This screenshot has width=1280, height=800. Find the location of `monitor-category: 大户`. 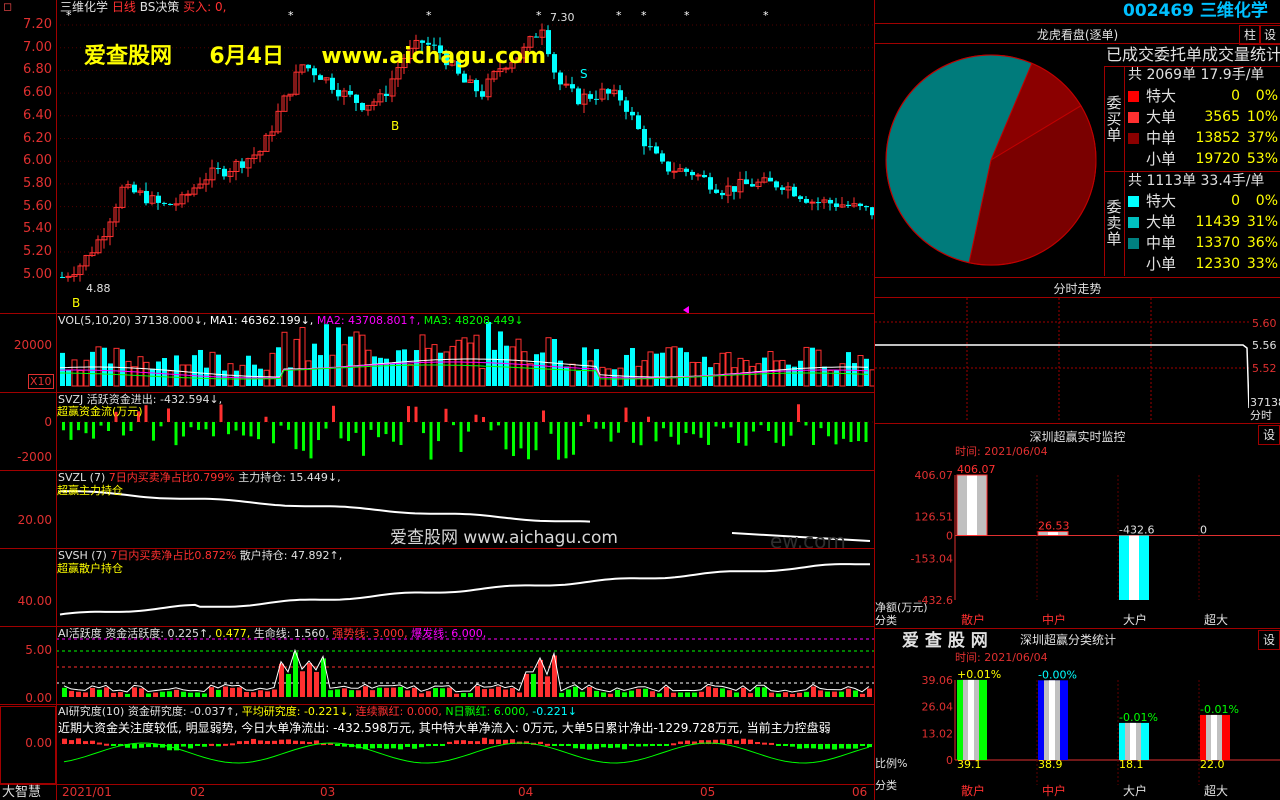

monitor-category: 大户 is located at coordinates (1135, 618).